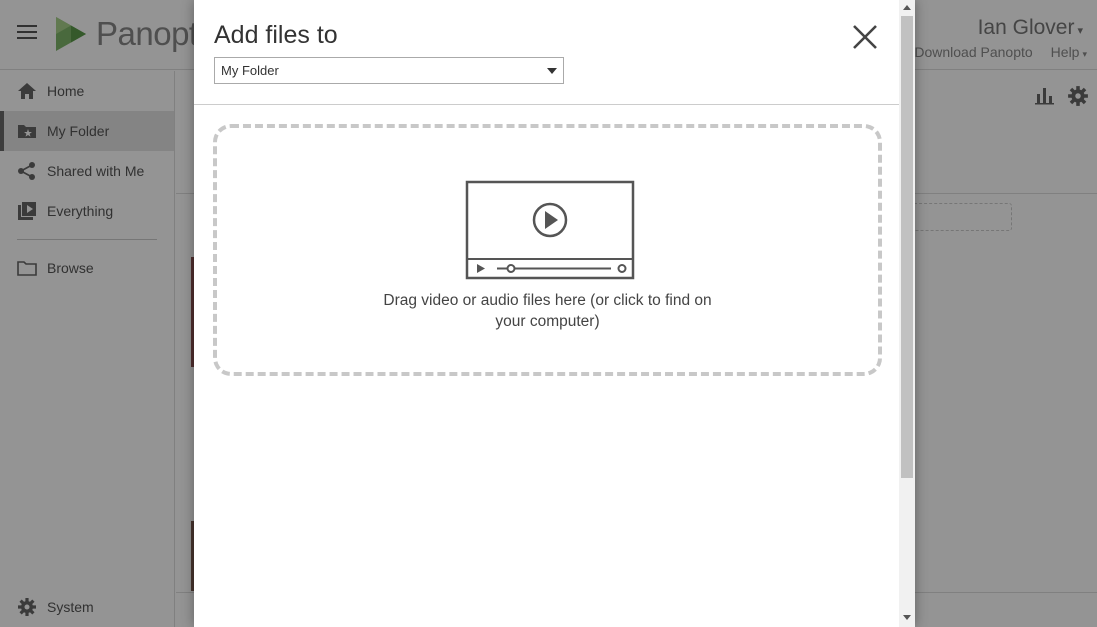 Image resolution: width=1097 pixels, height=627 pixels. Describe the element at coordinates (389, 70) in the screenshot. I see `folder-select: My Folder` at that location.